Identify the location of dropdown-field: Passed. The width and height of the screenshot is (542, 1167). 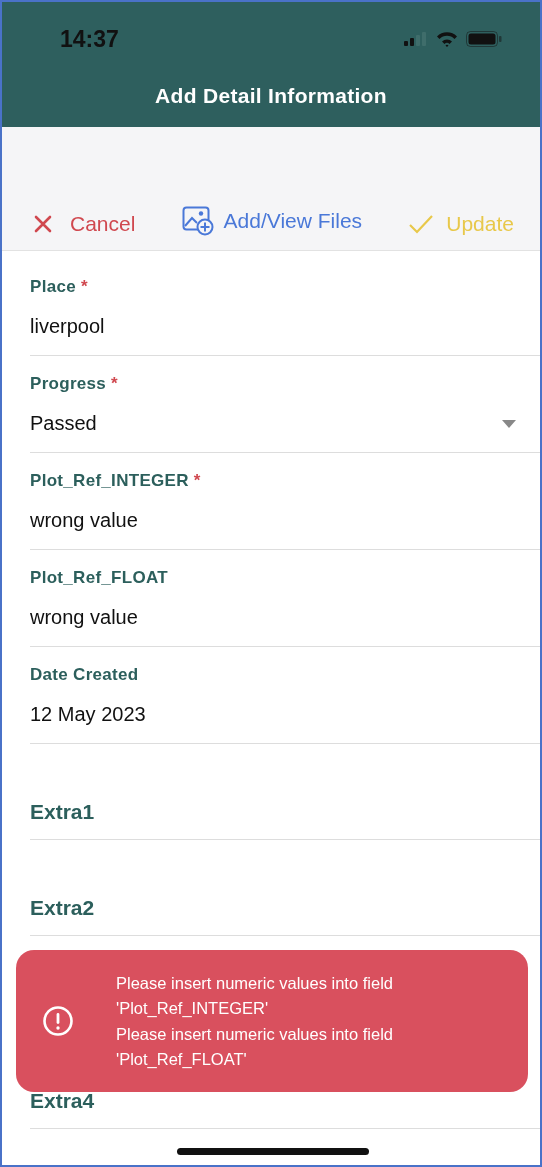
(285, 423).